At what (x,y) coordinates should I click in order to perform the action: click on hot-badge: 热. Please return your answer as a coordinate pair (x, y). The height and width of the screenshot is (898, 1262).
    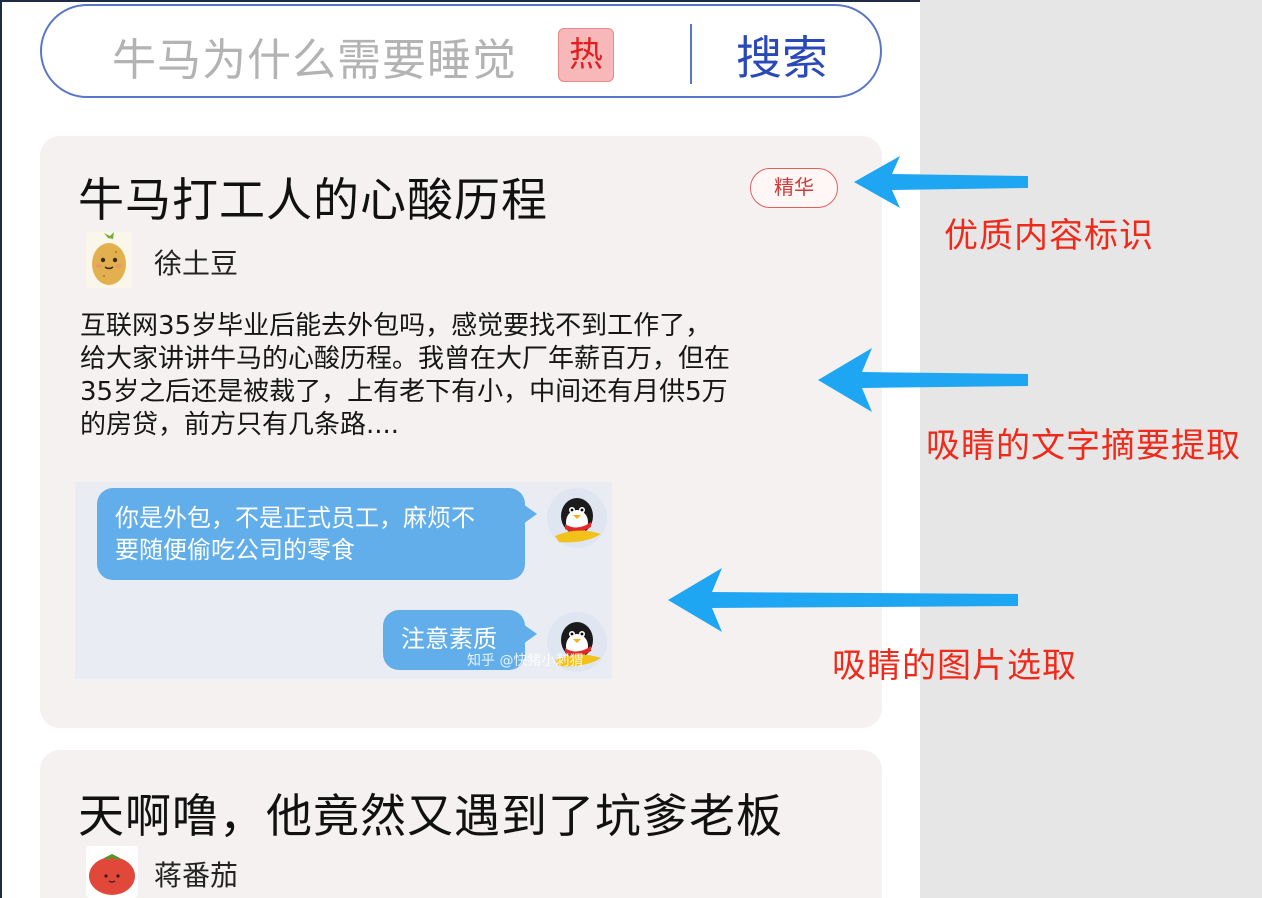
    Looking at the image, I should click on (586, 55).